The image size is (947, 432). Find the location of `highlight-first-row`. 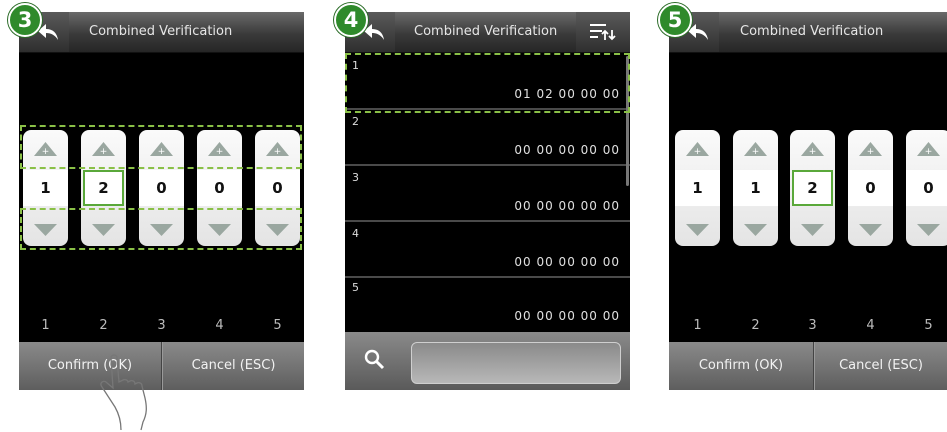

highlight-first-row is located at coordinates (487, 83).